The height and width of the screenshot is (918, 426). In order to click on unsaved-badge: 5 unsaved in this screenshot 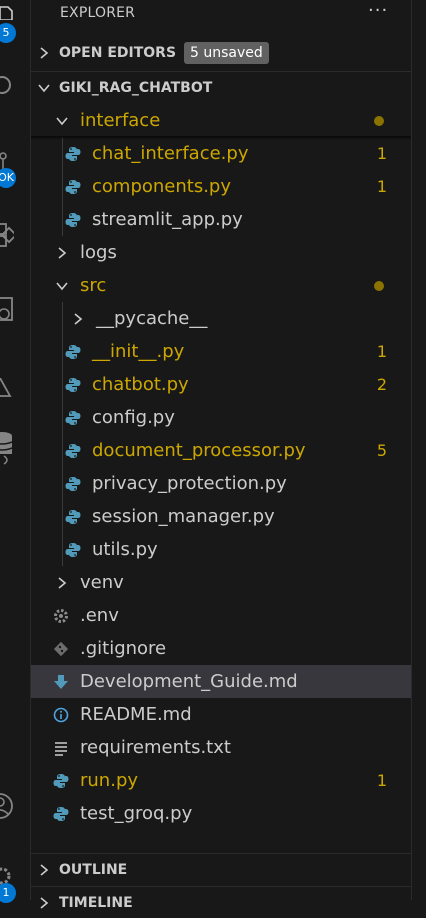, I will do `click(226, 53)`.